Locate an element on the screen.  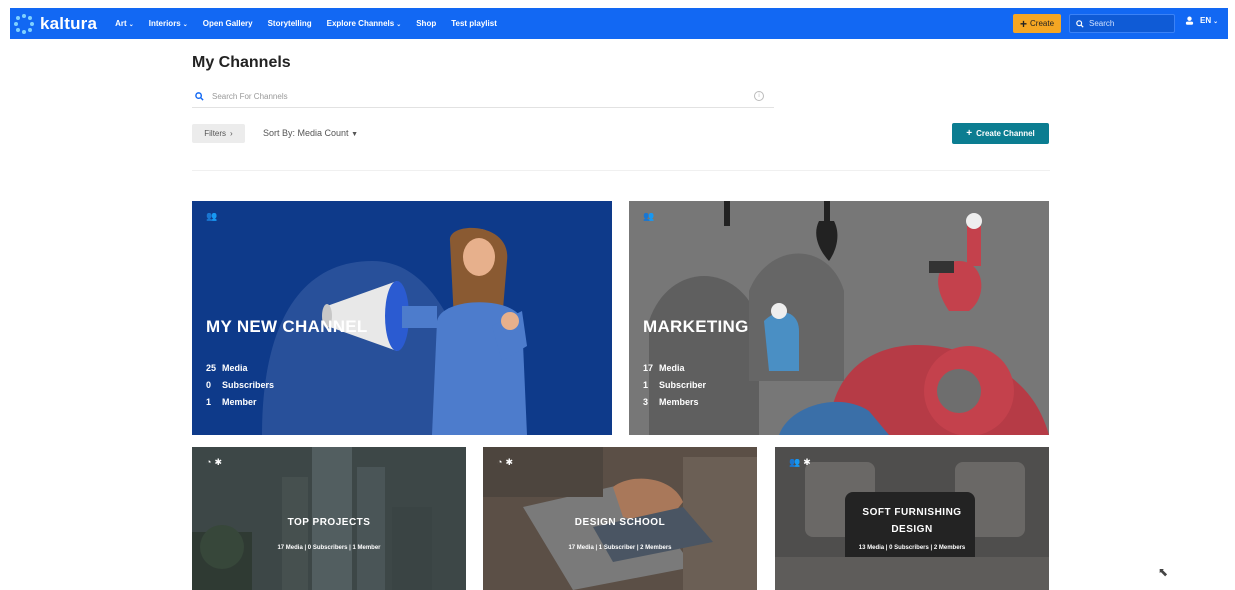
language-label: EN is located at coordinates (1206, 20).